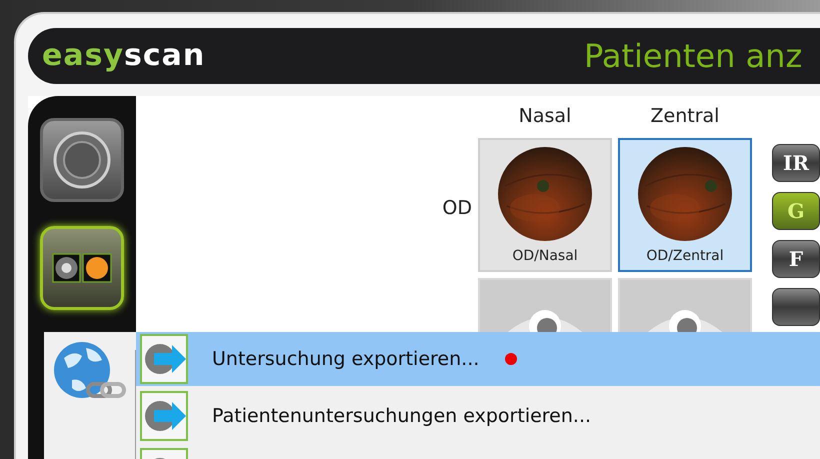  What do you see at coordinates (545, 256) in the screenshot?
I see `tile-caption: OD/Nasal` at bounding box center [545, 256].